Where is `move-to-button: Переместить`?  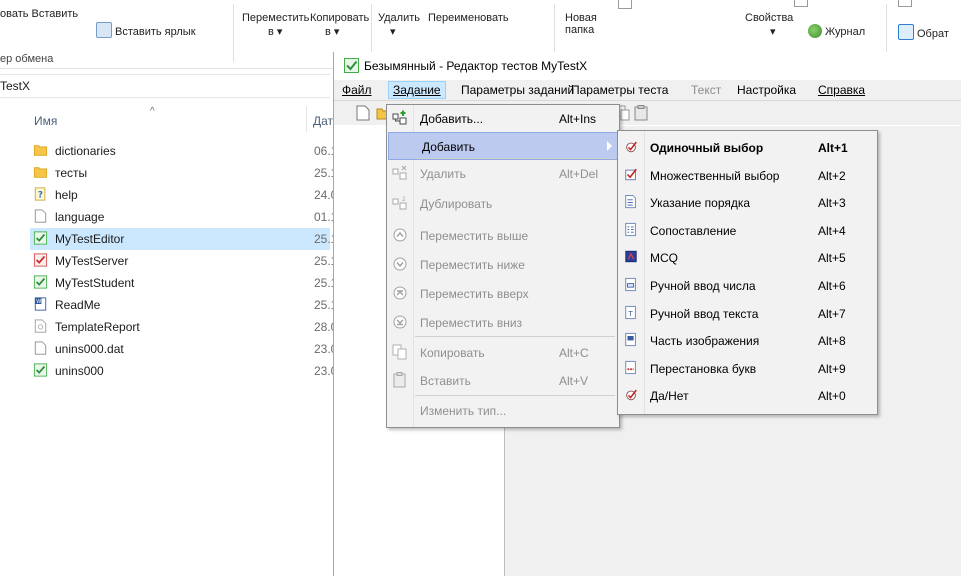 move-to-button: Переместить is located at coordinates (275, 18).